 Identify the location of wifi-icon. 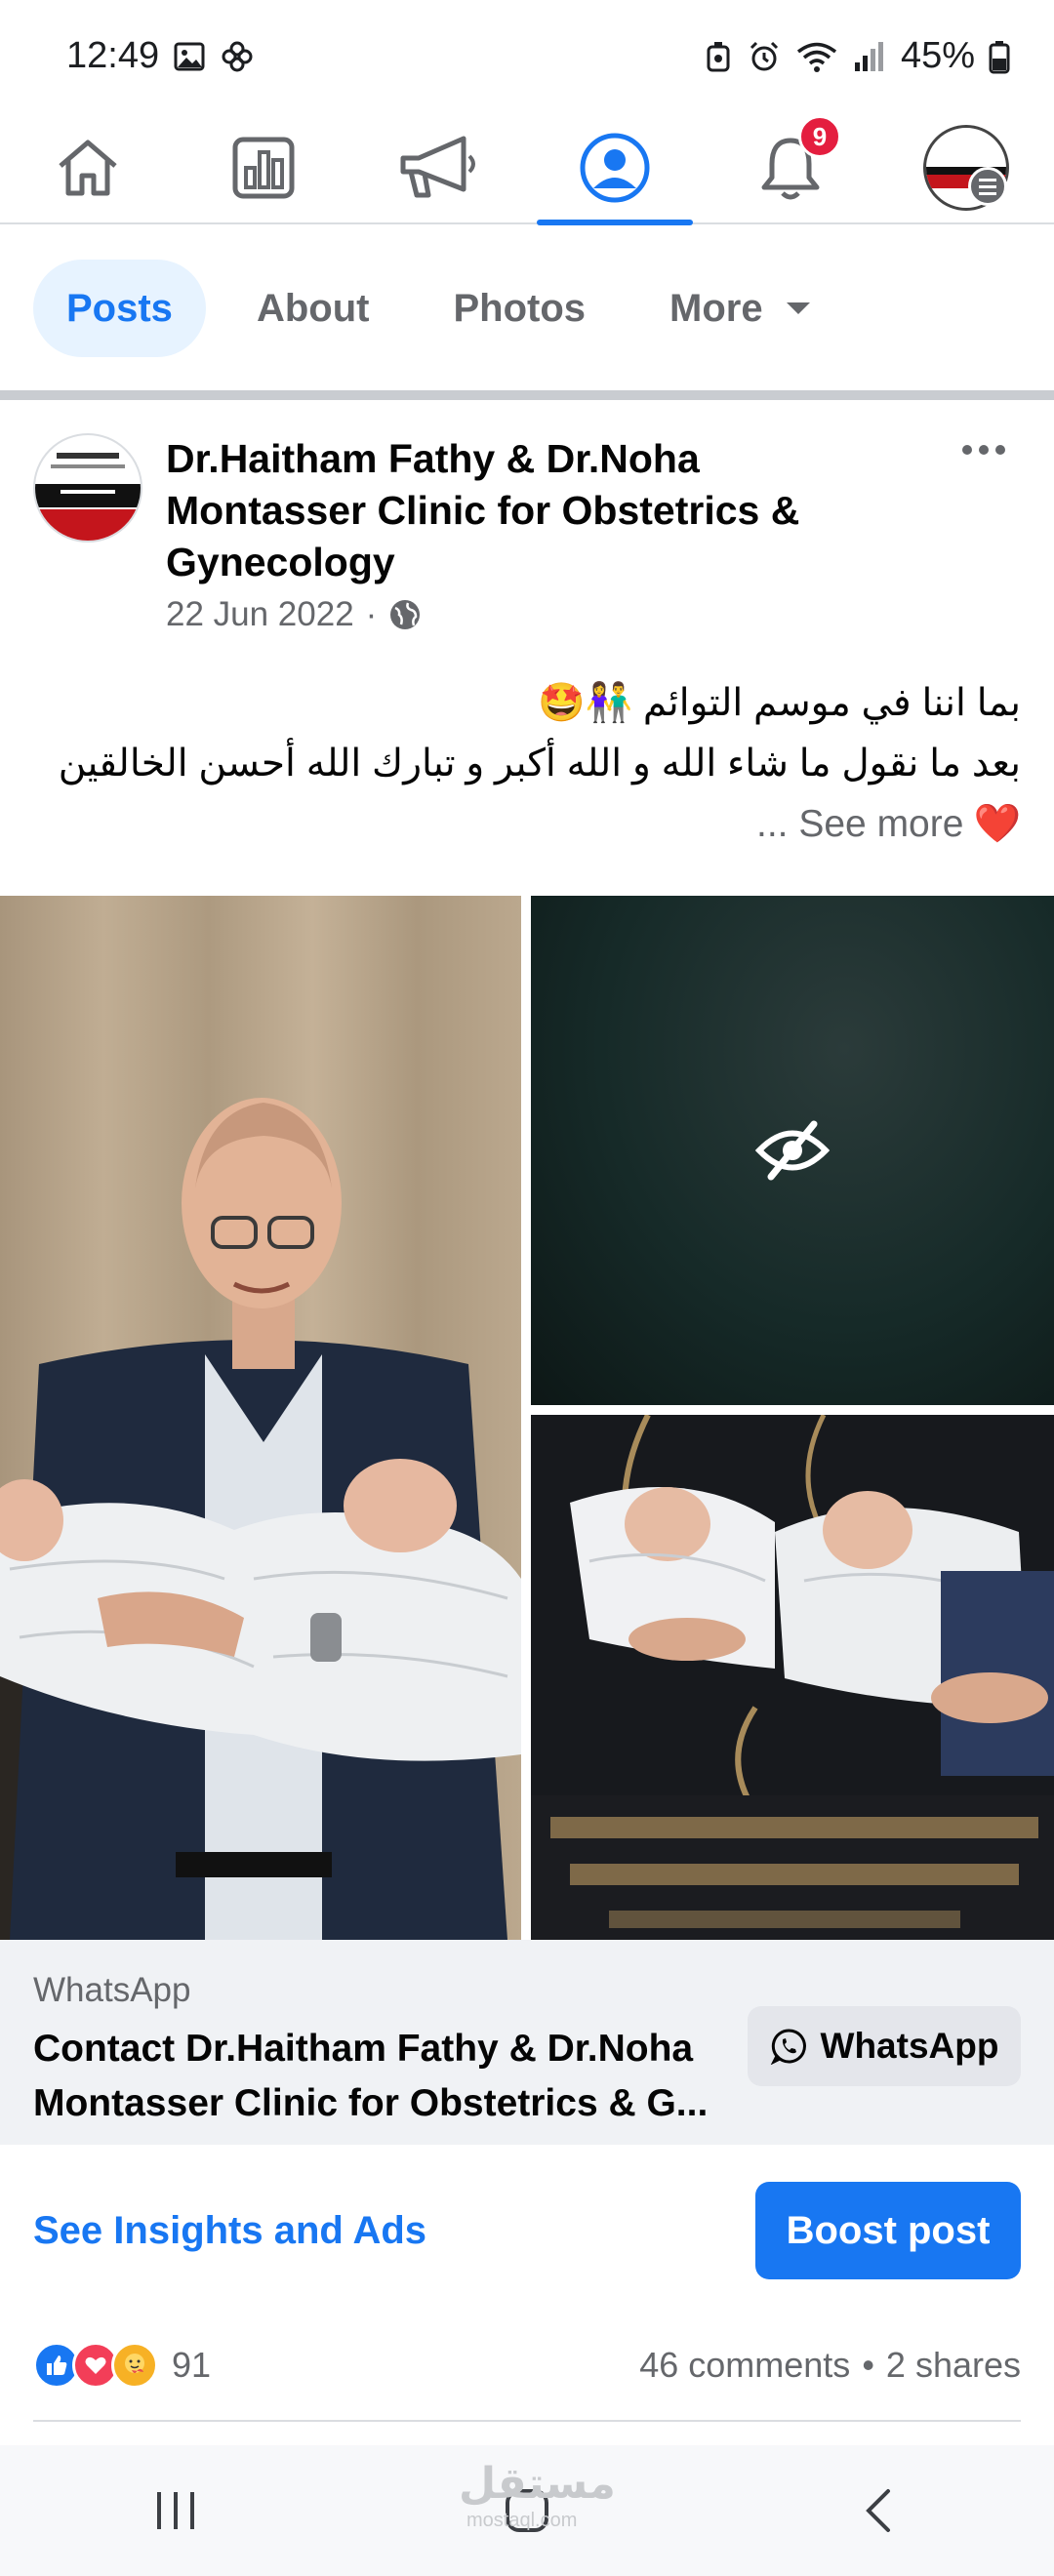
(816, 56).